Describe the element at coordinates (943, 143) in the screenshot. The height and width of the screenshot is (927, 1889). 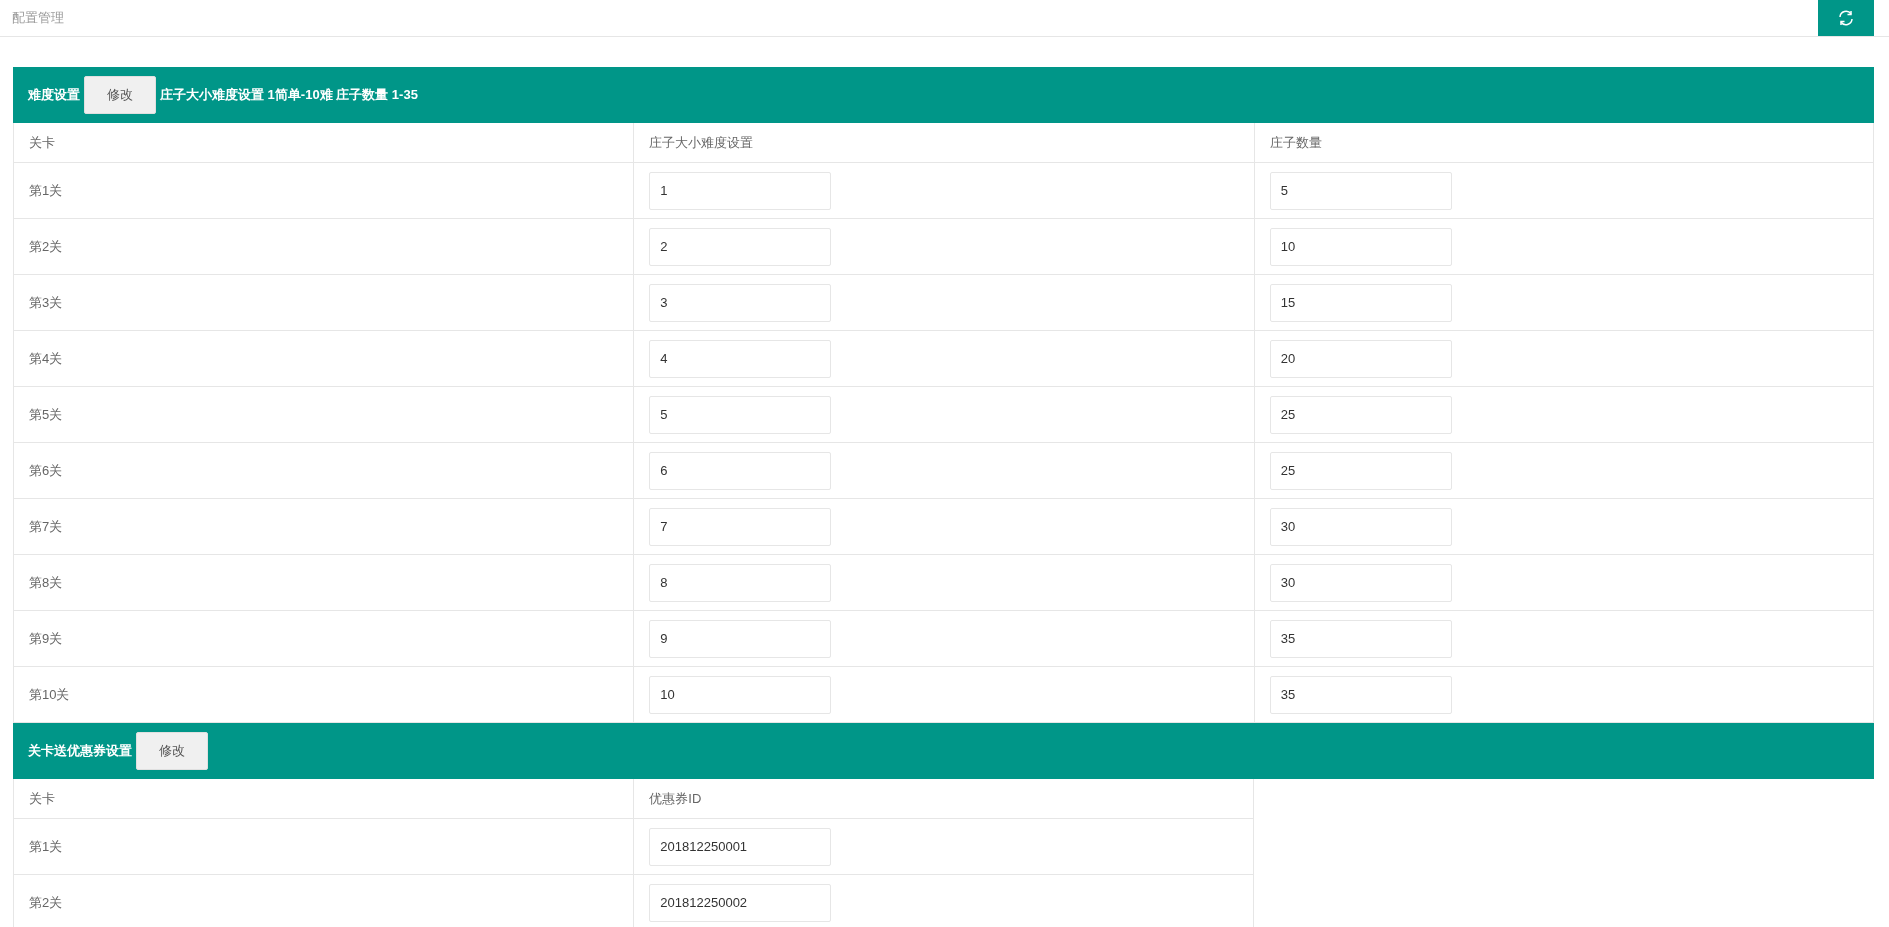
I see `column-header: 庄子大小难度设置` at that location.